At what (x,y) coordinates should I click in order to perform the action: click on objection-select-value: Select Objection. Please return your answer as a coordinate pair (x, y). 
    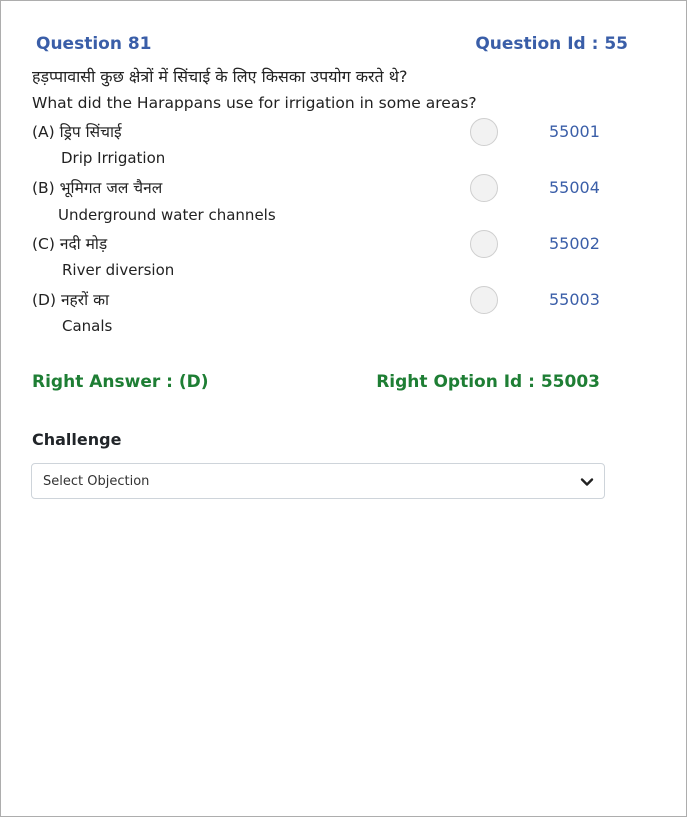
    Looking at the image, I should click on (96, 481).